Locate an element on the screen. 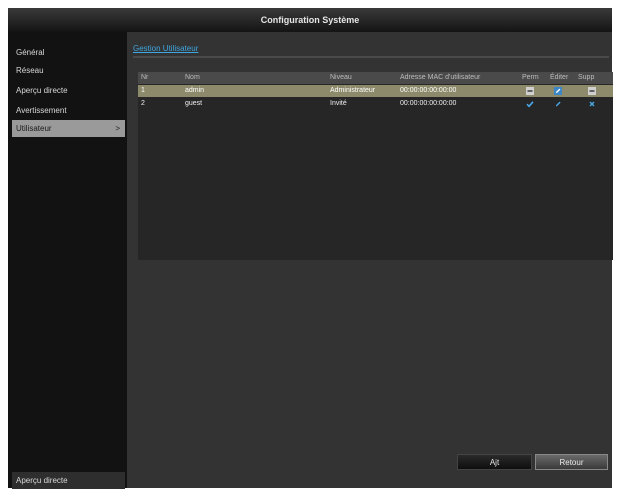 Image resolution: width=618 pixels, height=492 pixels. header-delete: Supp is located at coordinates (586, 77).